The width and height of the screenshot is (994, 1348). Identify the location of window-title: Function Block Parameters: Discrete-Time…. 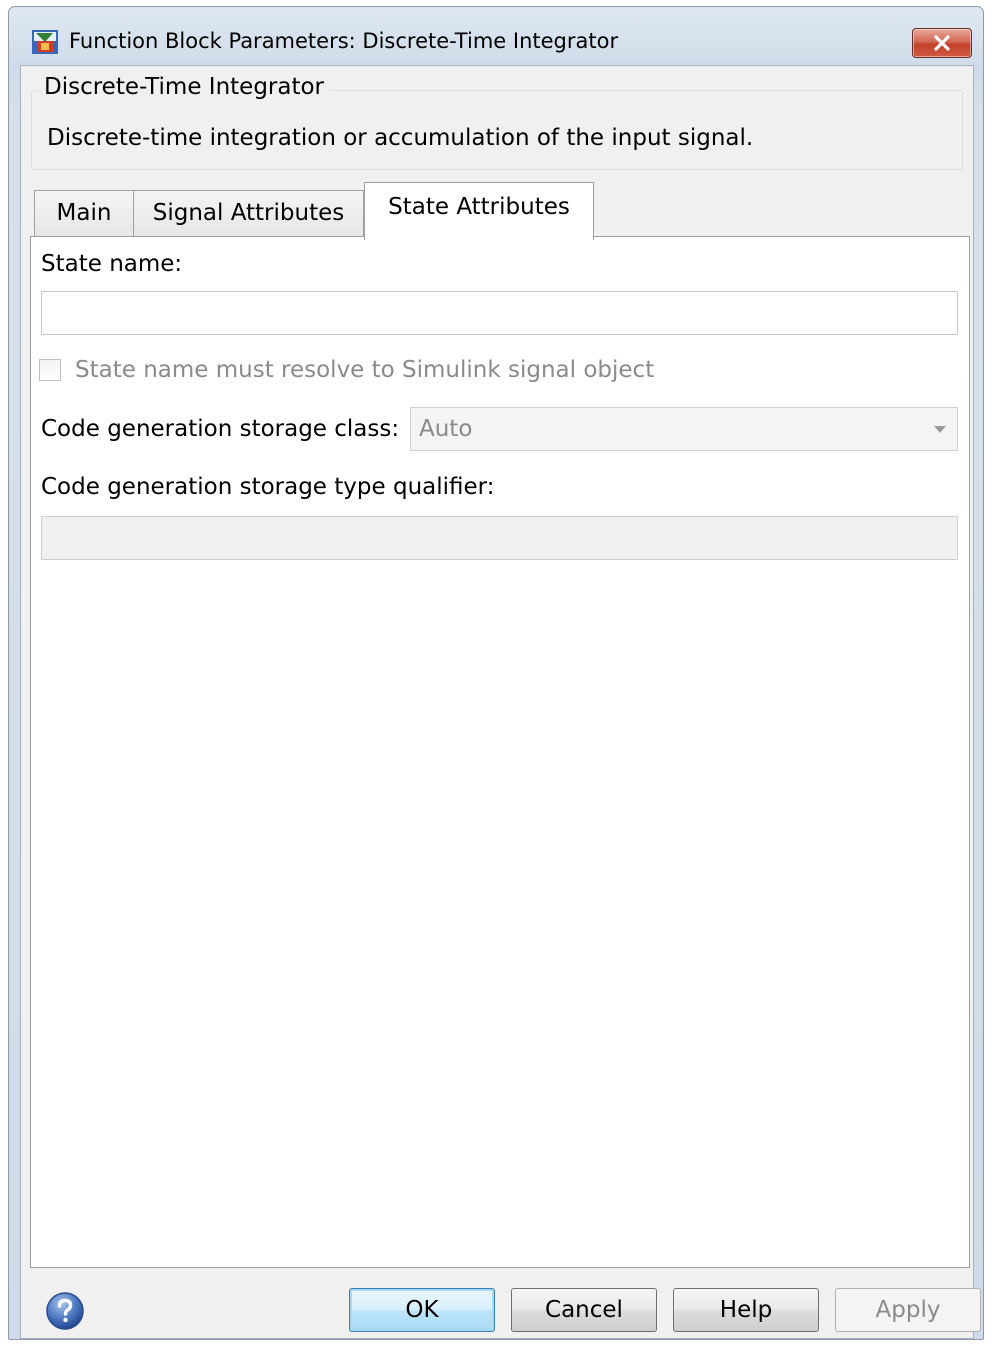
(344, 41).